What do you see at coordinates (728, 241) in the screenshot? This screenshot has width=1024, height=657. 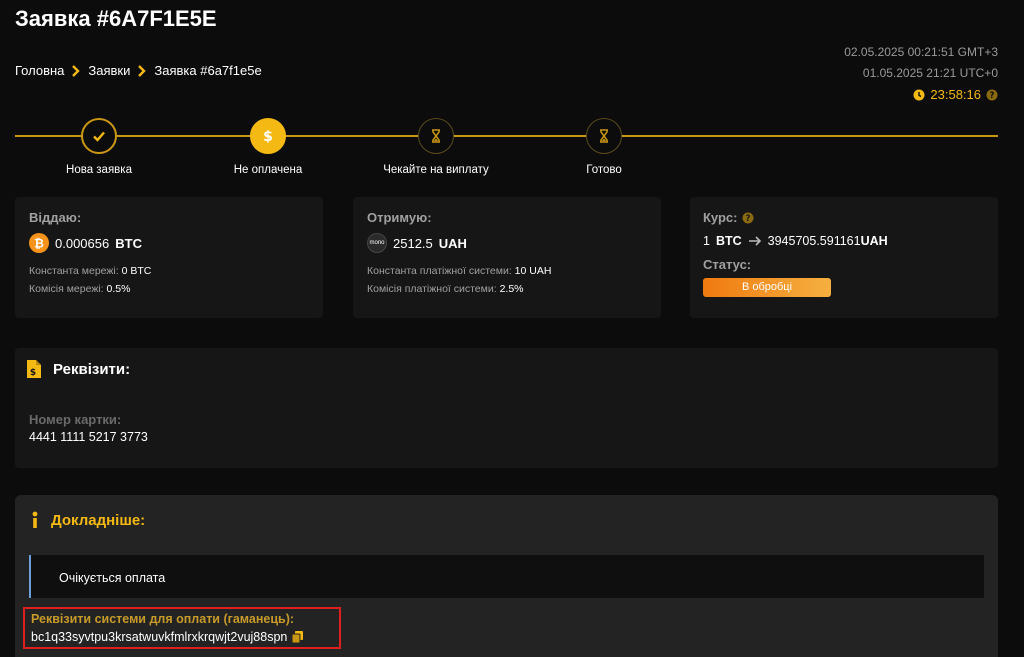 I see `rate-from-currency: BTC` at bounding box center [728, 241].